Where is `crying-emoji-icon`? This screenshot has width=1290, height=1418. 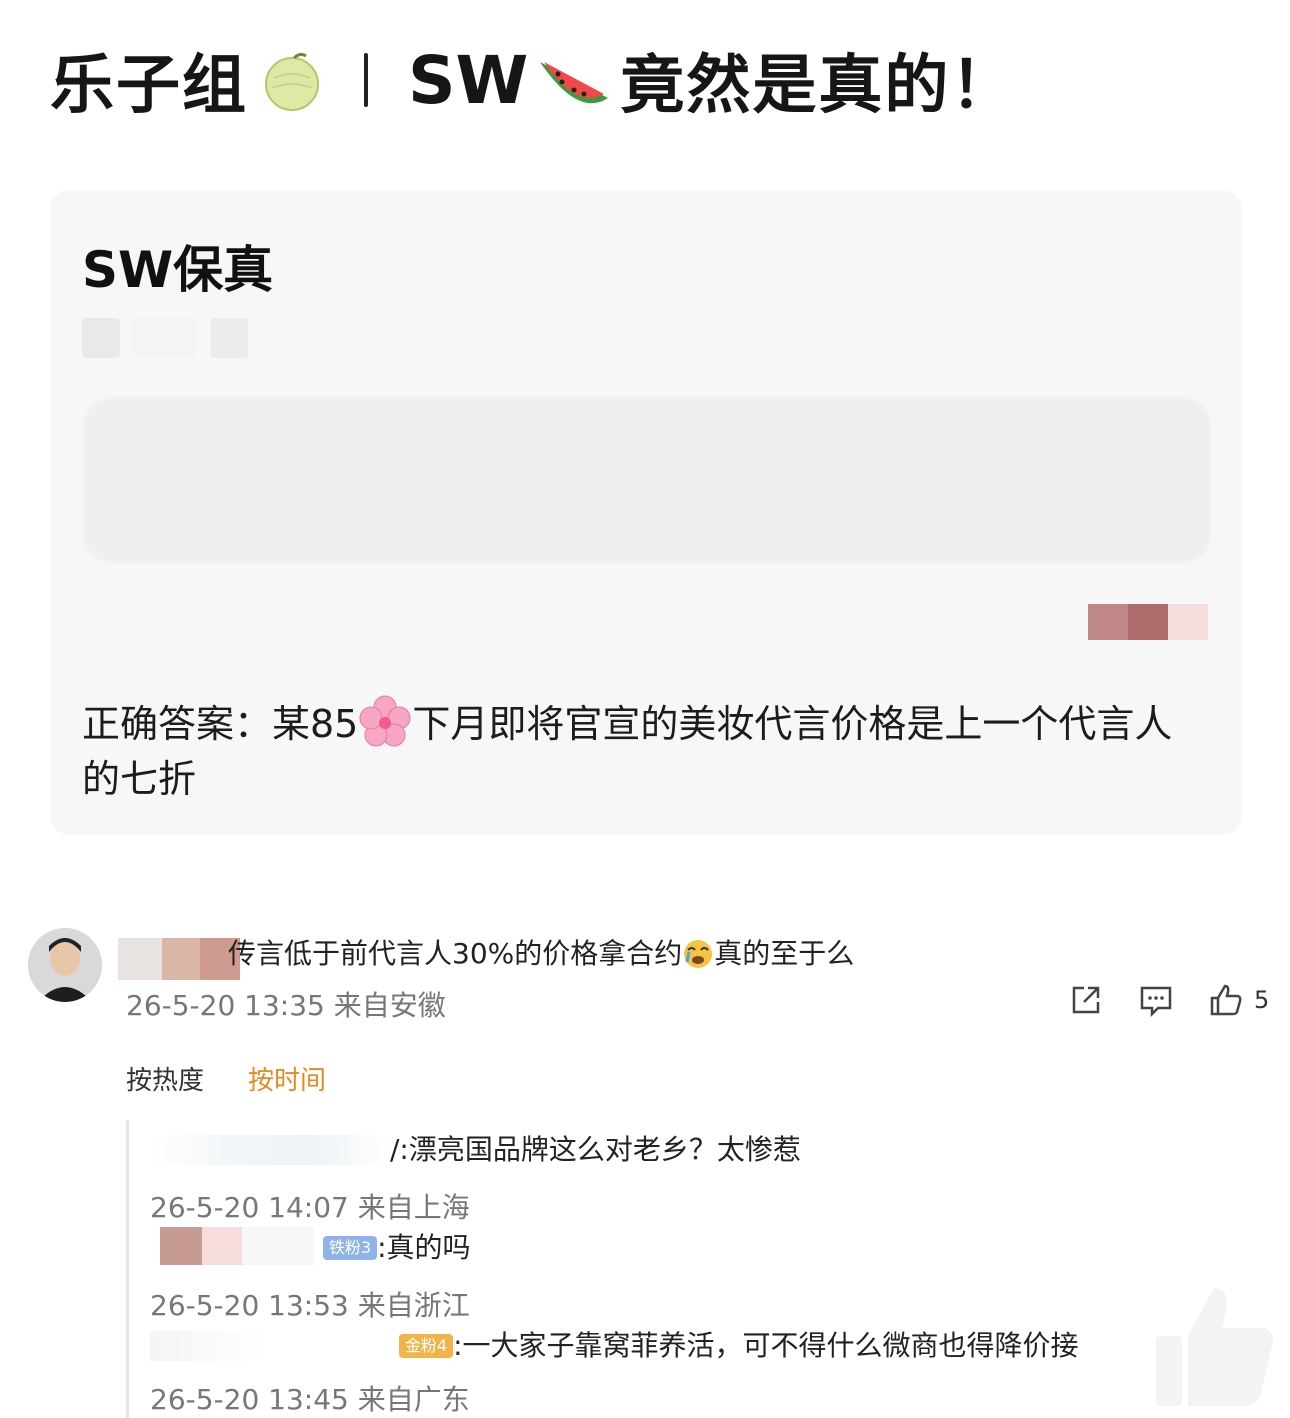
crying-emoji-icon is located at coordinates (698, 954).